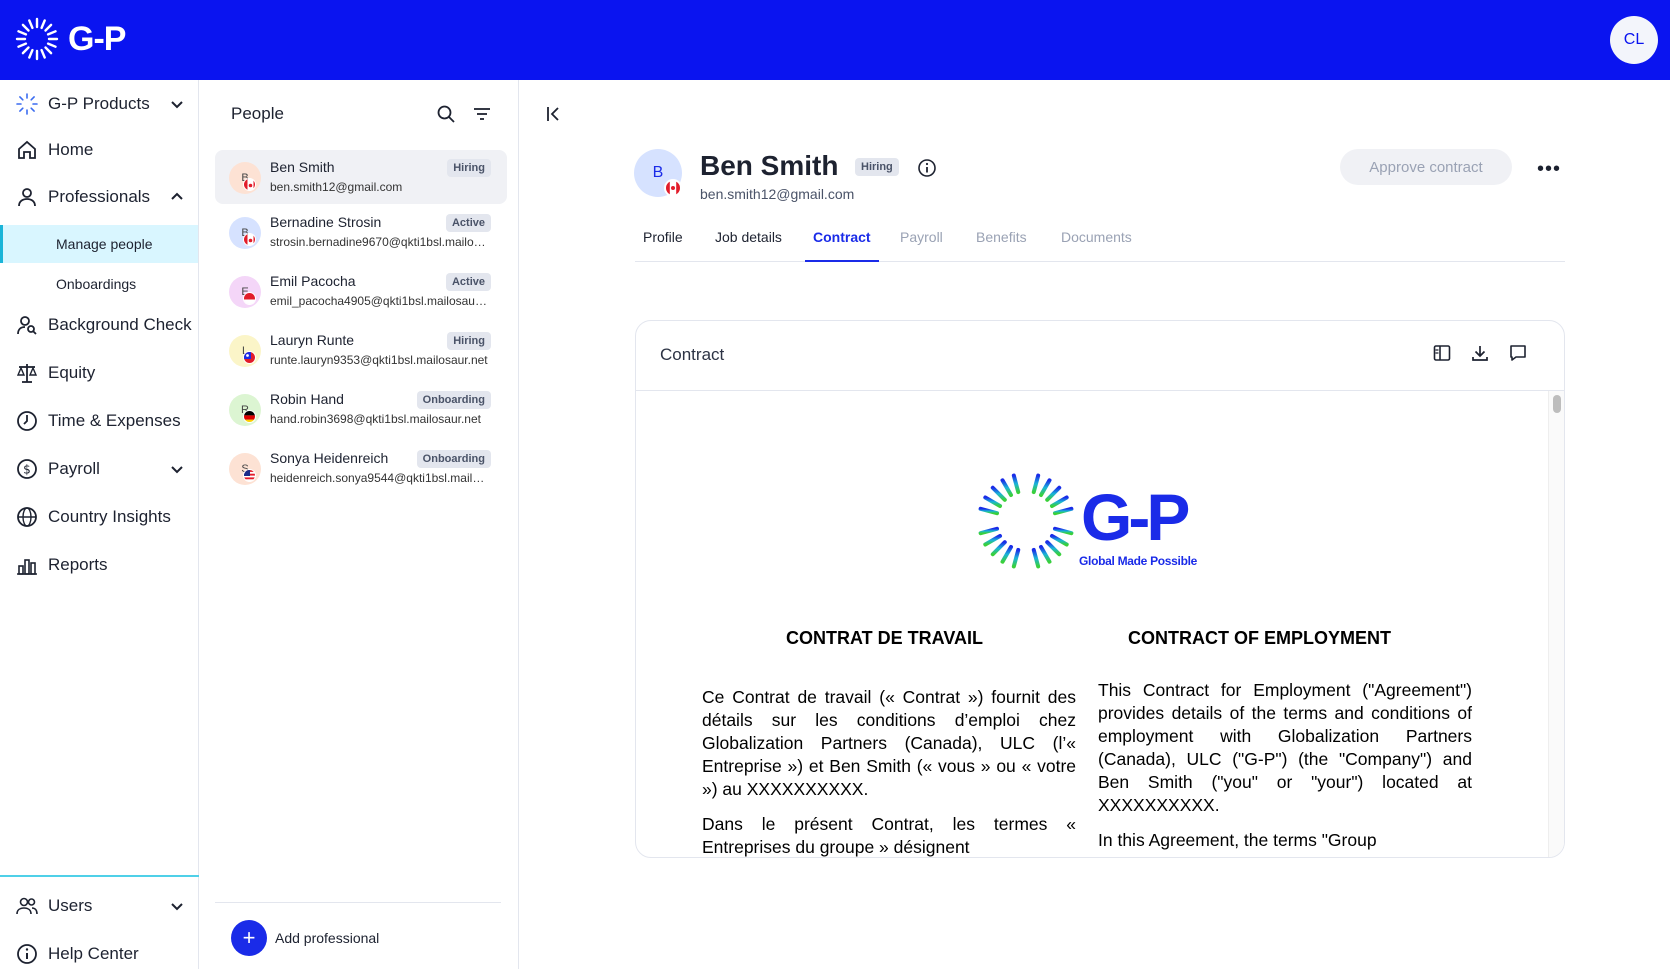  I want to click on sidebar-item-country-insights: Country Insights, so click(99, 517).